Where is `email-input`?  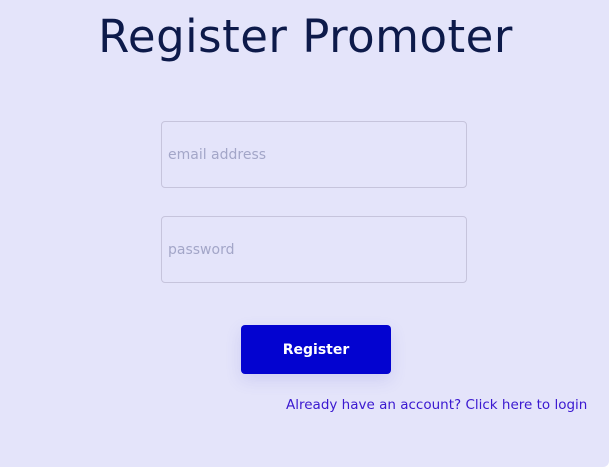
email-input is located at coordinates (314, 154).